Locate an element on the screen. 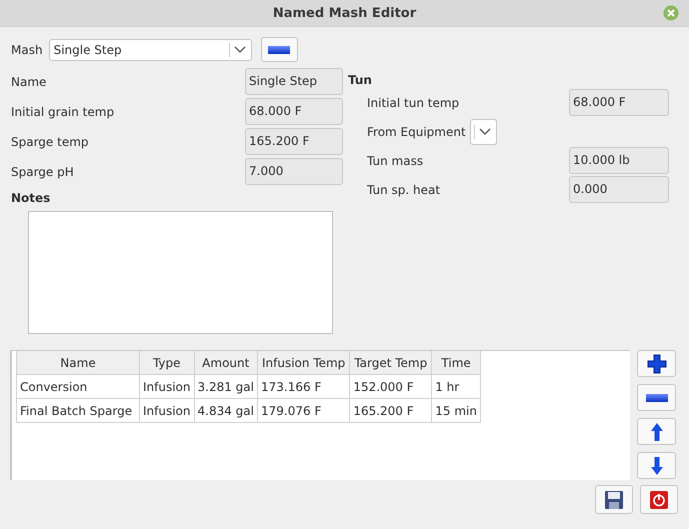  field-label: Sparge pH is located at coordinates (42, 171).